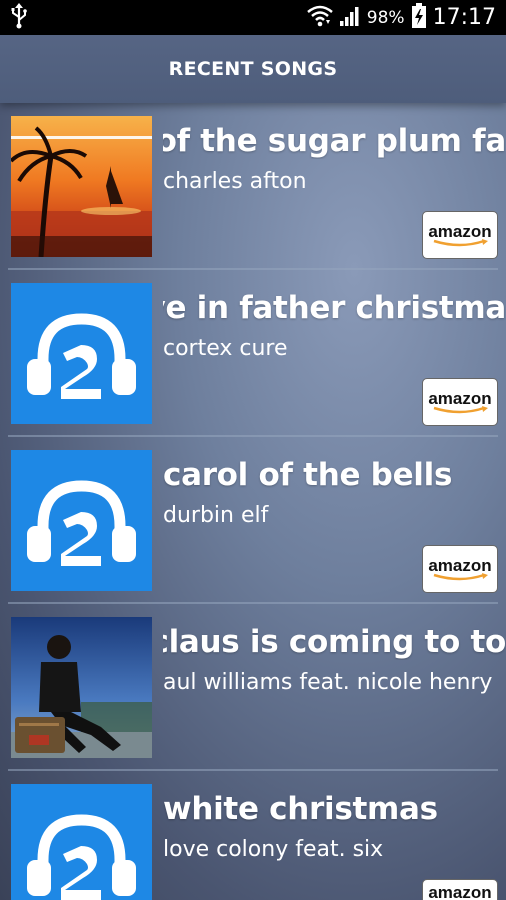 The width and height of the screenshot is (506, 900). Describe the element at coordinates (19, 17) in the screenshot. I see `usb-icon` at that location.